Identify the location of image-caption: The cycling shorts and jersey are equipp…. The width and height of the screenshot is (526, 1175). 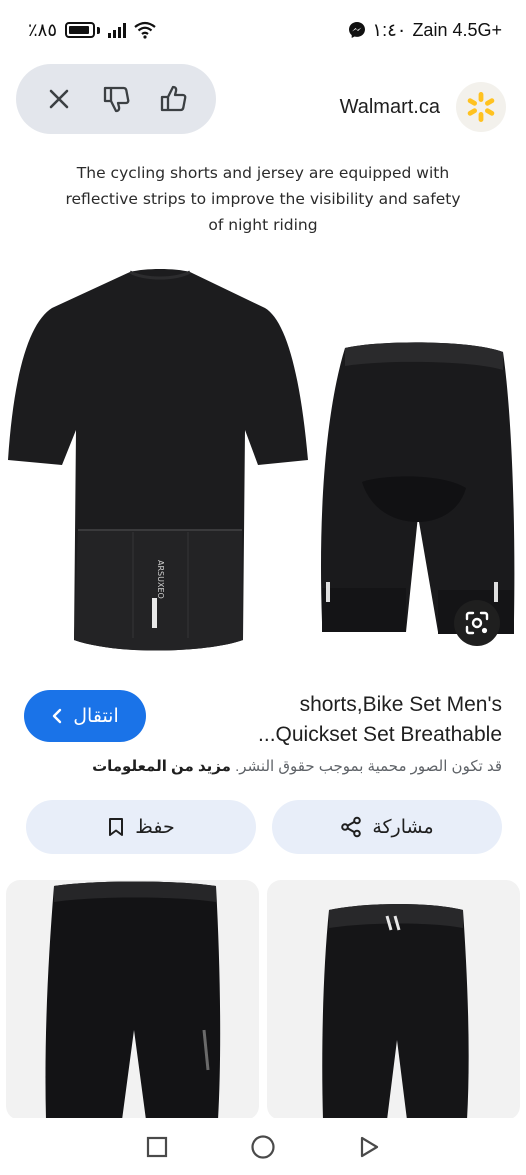
(263, 199).